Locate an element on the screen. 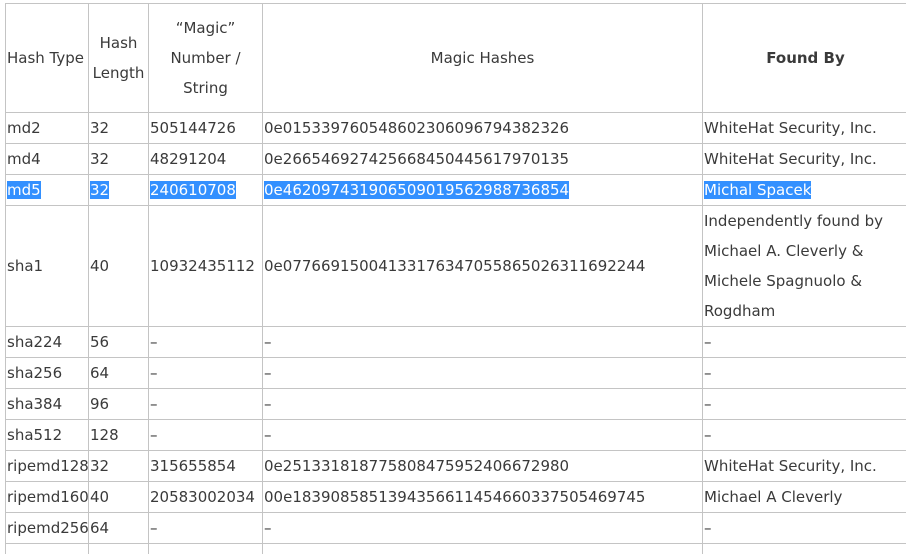  table-row: sha224 56 – – – is located at coordinates (455, 342).